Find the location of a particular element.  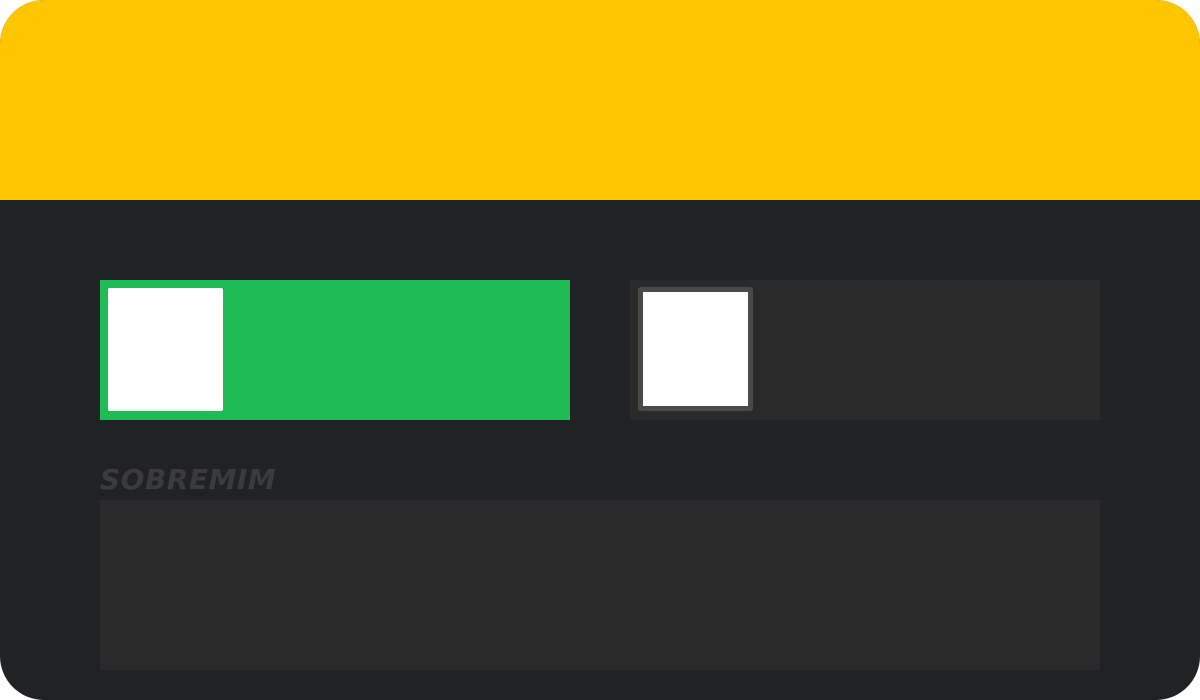

toggle-switch-on is located at coordinates (335, 350).